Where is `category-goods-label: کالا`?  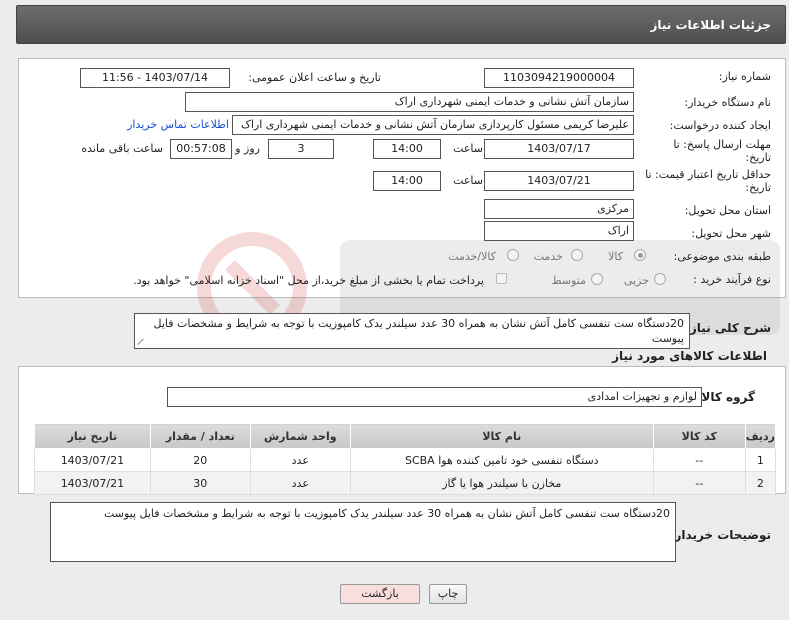
category-goods-label: کالا is located at coordinates (615, 256).